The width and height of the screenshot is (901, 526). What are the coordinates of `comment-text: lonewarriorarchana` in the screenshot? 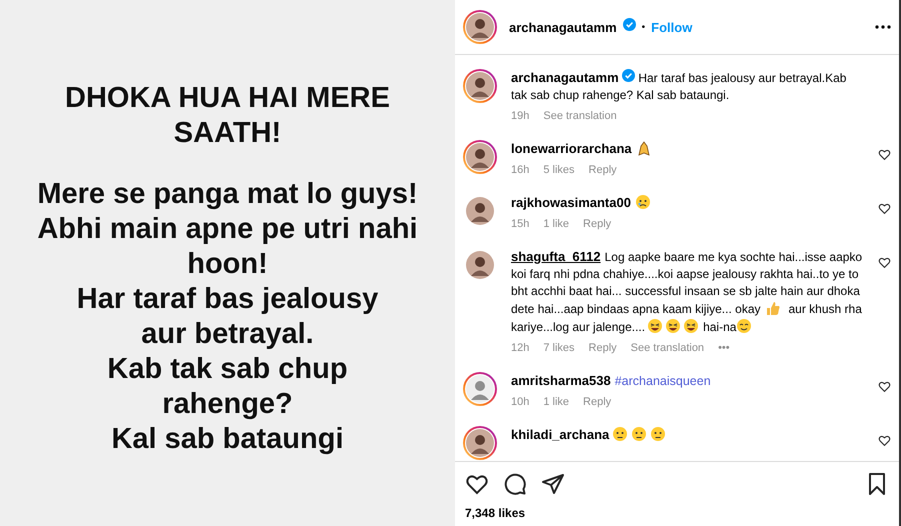 It's located at (687, 149).